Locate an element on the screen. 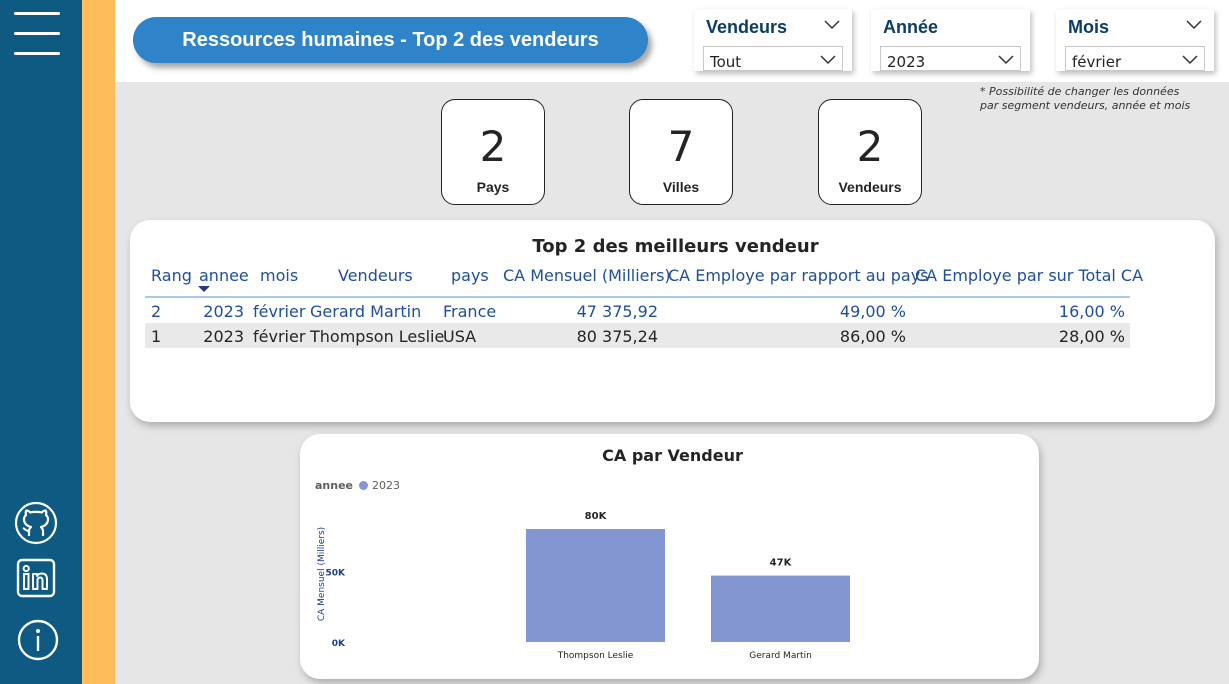 This screenshot has width=1229, height=684. col-header-rang: Rang is located at coordinates (171, 275).